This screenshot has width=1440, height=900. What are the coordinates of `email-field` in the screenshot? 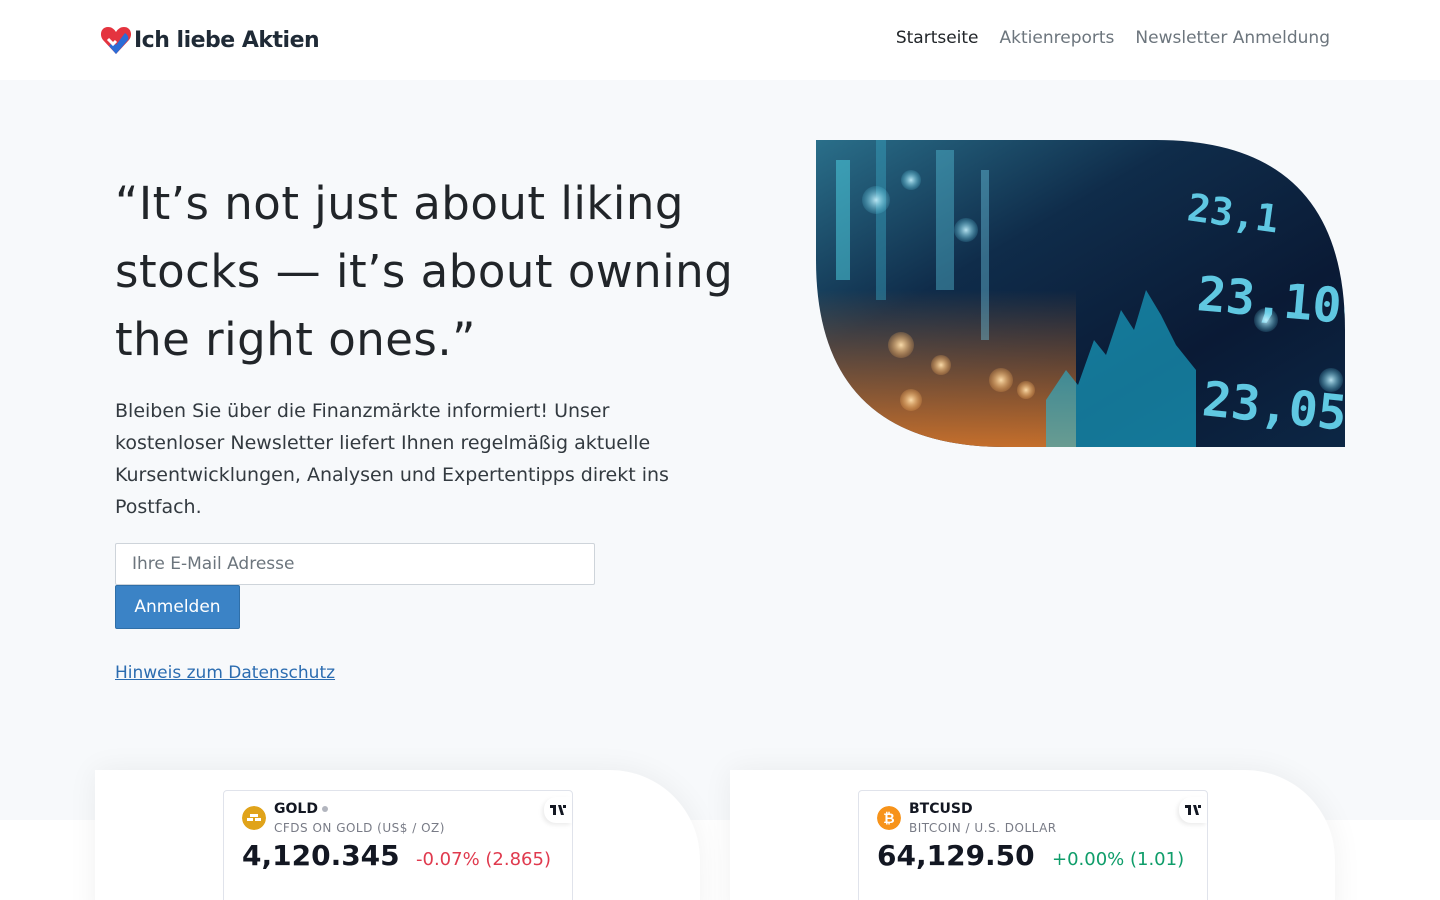 It's located at (355, 564).